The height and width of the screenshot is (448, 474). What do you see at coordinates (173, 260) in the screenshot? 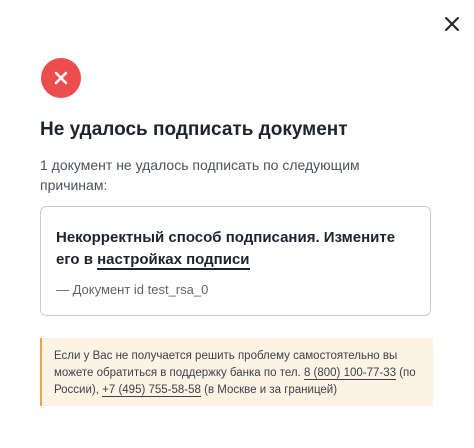
I see `signature-settings-link: настройках подписи` at bounding box center [173, 260].